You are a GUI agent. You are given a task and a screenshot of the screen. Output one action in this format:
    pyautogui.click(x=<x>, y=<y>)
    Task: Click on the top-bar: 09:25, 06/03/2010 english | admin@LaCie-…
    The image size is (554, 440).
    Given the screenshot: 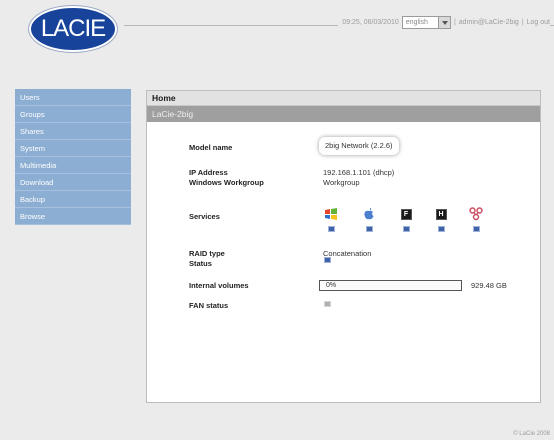 What is the action you would take?
    pyautogui.click(x=444, y=22)
    